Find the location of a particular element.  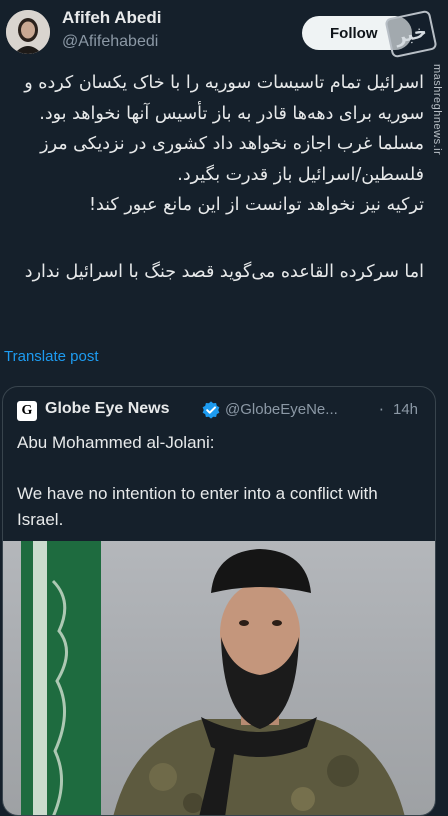

quote-timestamp: 14h is located at coordinates (405, 409).